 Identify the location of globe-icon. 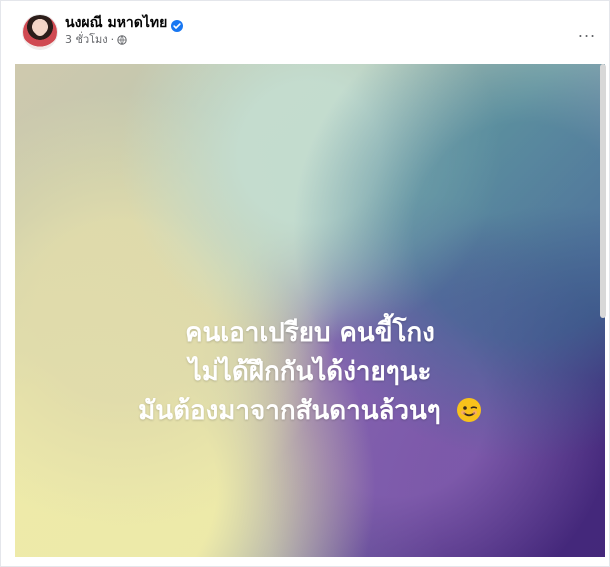
(122, 39).